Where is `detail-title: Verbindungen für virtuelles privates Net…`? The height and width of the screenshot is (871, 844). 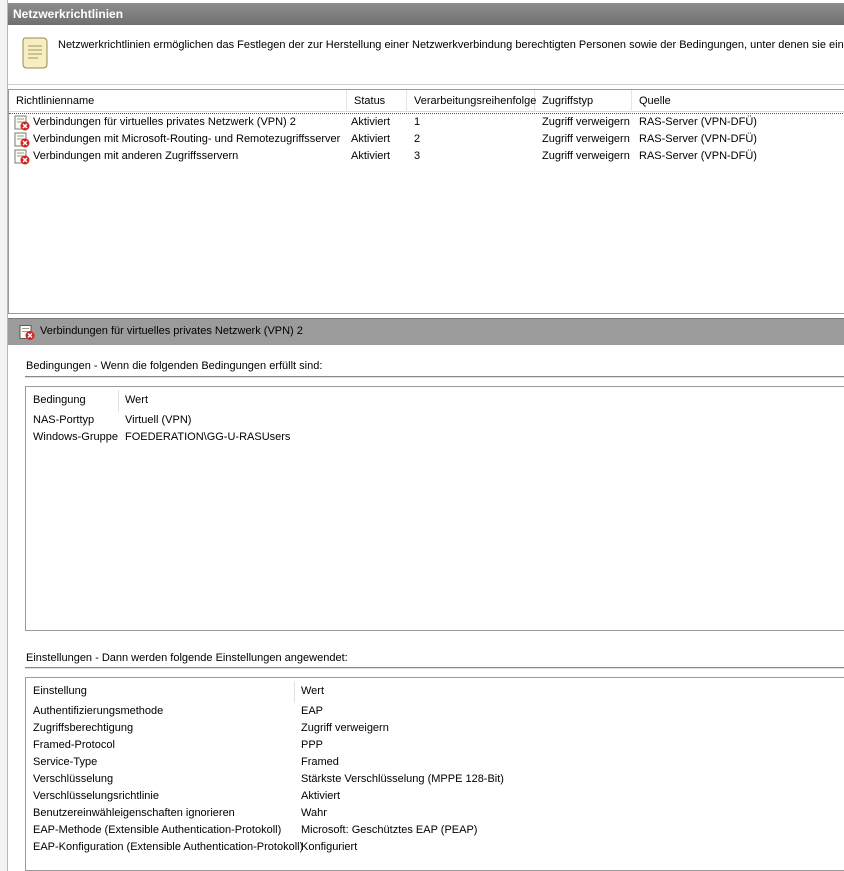 detail-title: Verbindungen für virtuelles privates Net… is located at coordinates (171, 331).